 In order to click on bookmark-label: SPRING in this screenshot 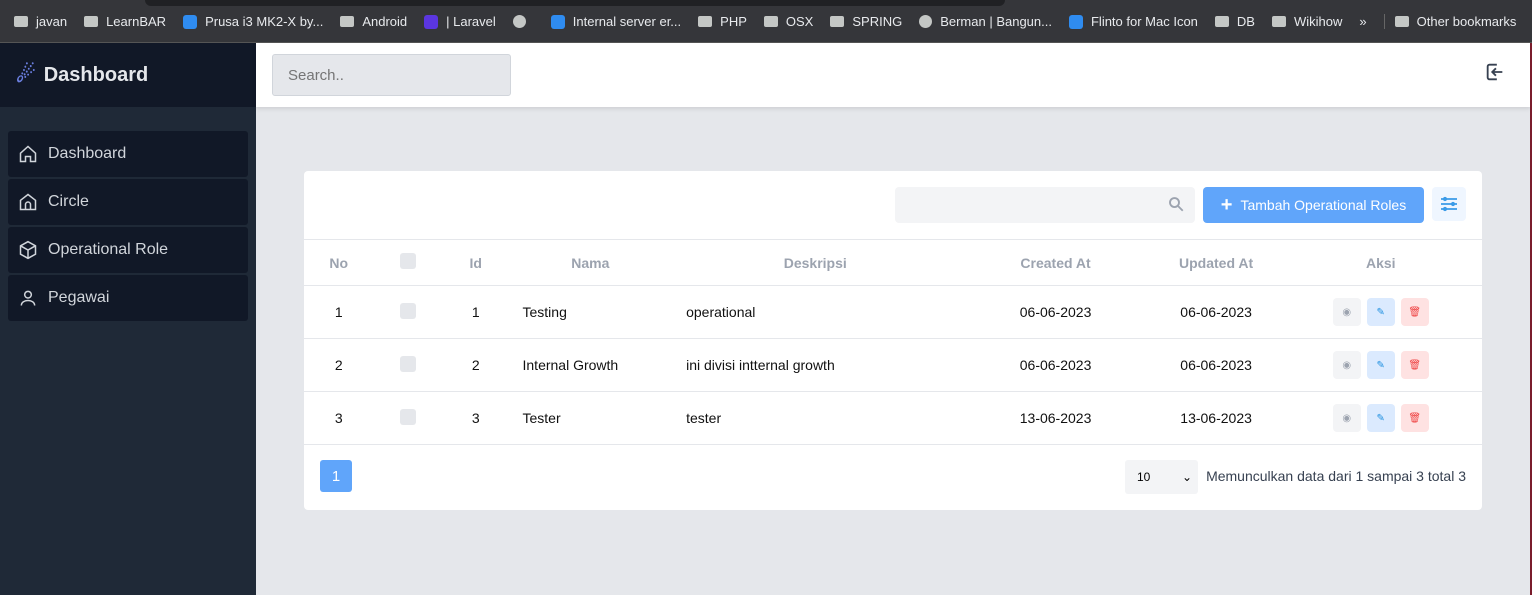, I will do `click(877, 21)`.